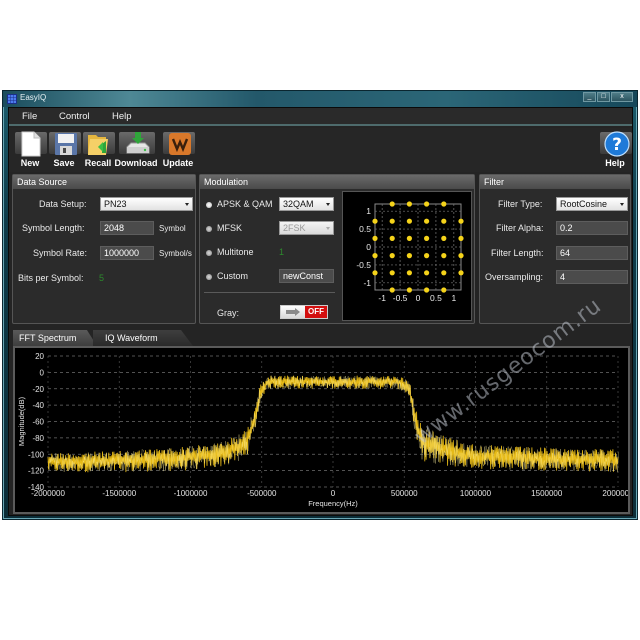 The image size is (640, 640). Describe the element at coordinates (320, 99) in the screenshot. I see `title-bar: EasyIQ _ □ x` at that location.